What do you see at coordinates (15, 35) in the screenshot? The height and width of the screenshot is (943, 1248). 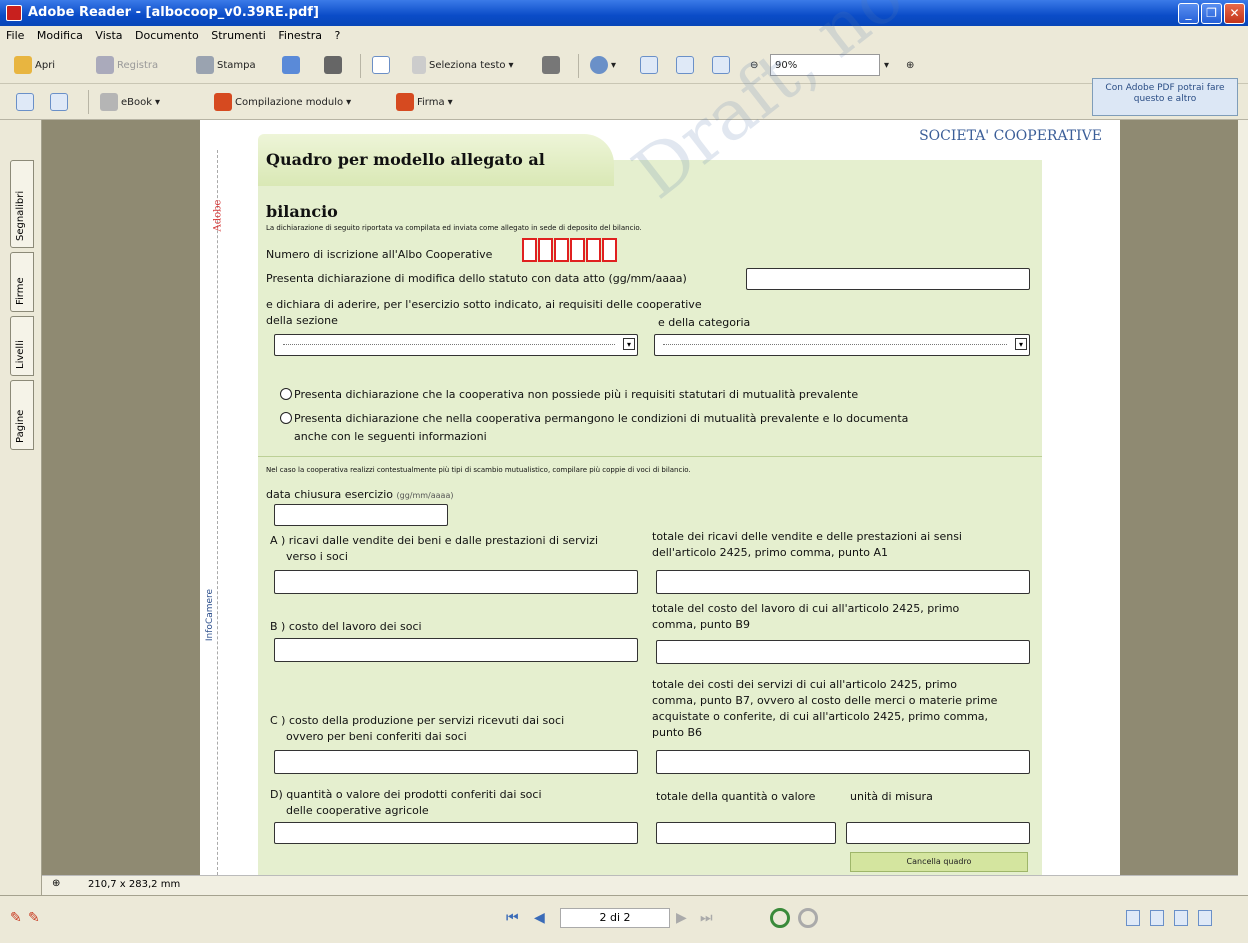 I see `menu-file: File` at bounding box center [15, 35].